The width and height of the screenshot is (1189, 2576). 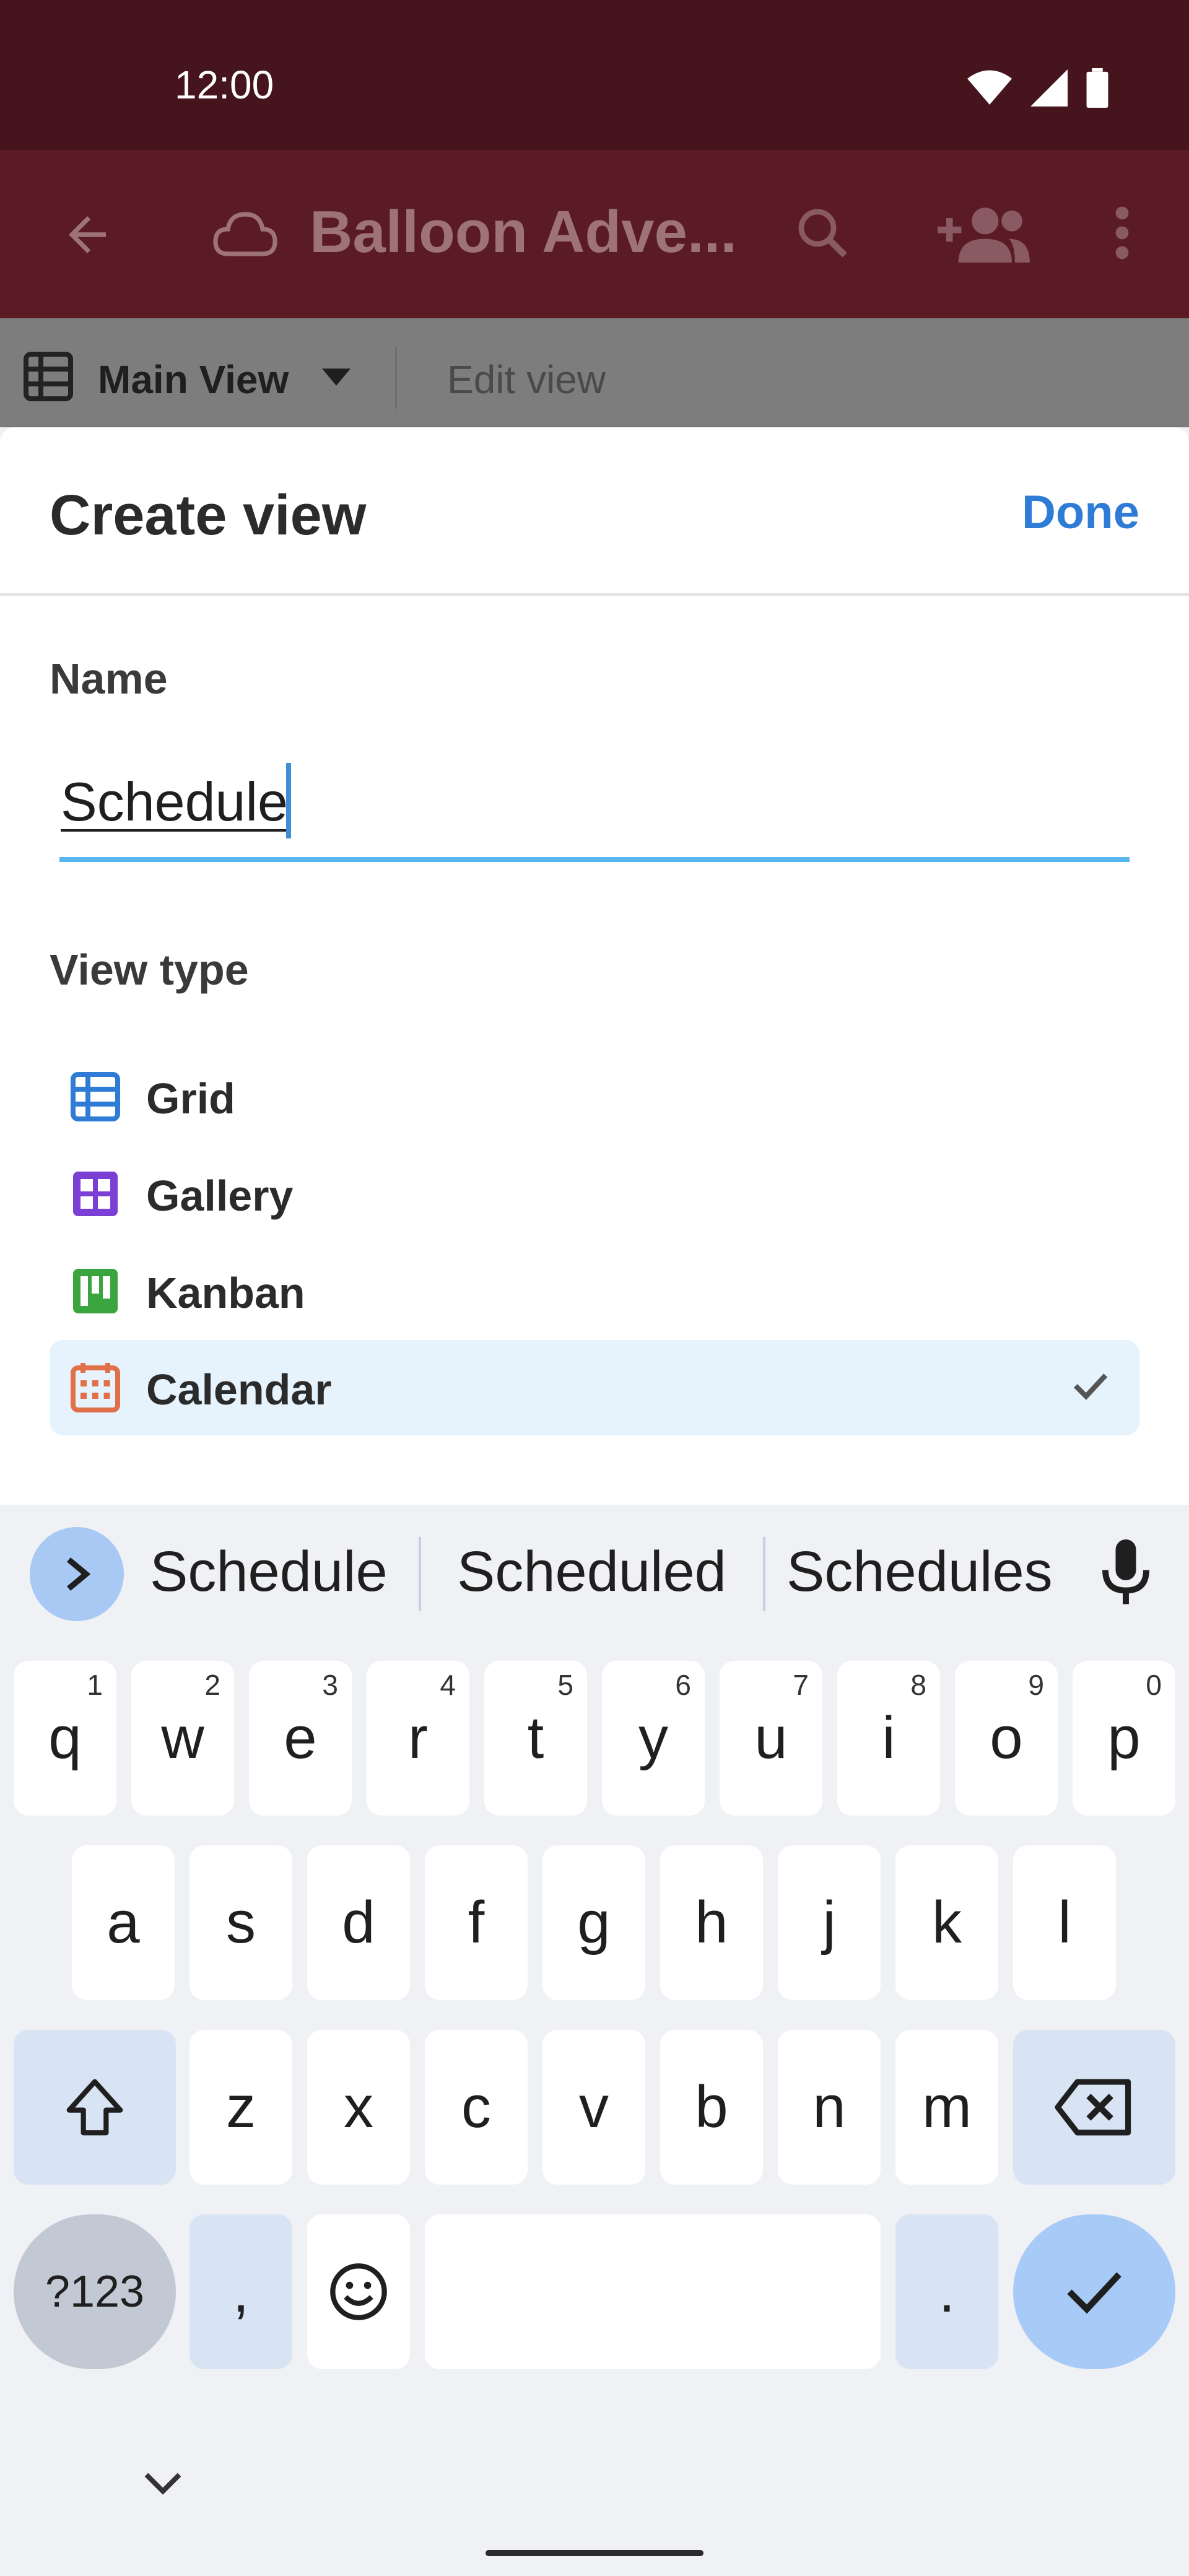 What do you see at coordinates (591, 1571) in the screenshot?
I see `suggestion-2: Scheduled` at bounding box center [591, 1571].